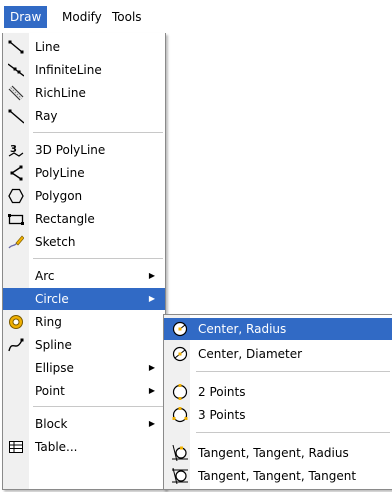  Describe the element at coordinates (180, 476) in the screenshot. I see `circle-ttt-icon` at that location.